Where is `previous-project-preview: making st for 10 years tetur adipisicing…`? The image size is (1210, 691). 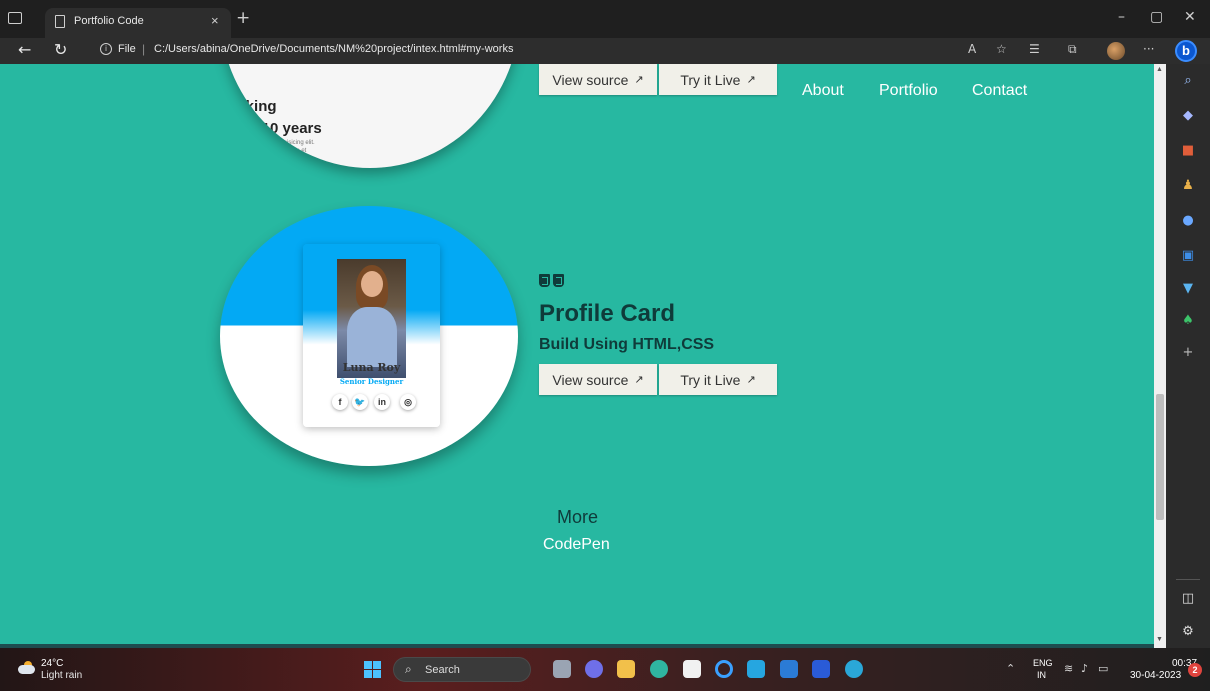
previous-project-preview: making st for 10 years tetur adipisicing… is located at coordinates (370, 116).